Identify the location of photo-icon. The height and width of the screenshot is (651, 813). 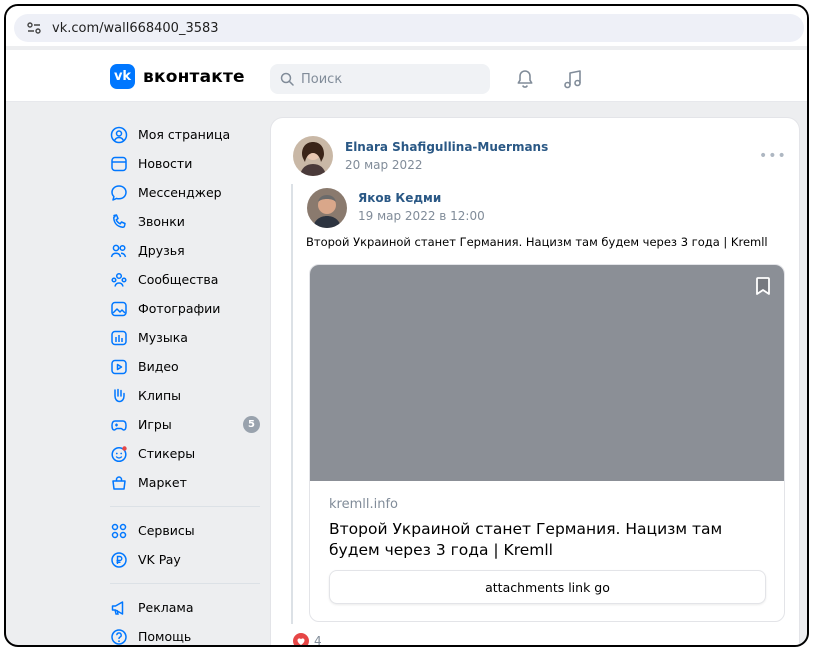
(119, 308).